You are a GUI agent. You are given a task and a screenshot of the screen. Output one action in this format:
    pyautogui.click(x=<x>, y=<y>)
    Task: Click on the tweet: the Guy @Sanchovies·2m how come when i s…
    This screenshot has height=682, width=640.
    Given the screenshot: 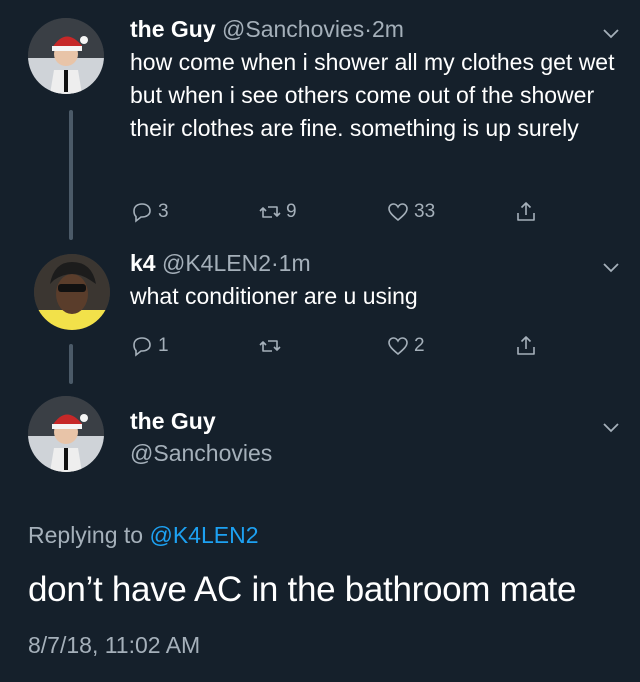 What is the action you would take?
    pyautogui.click(x=375, y=79)
    